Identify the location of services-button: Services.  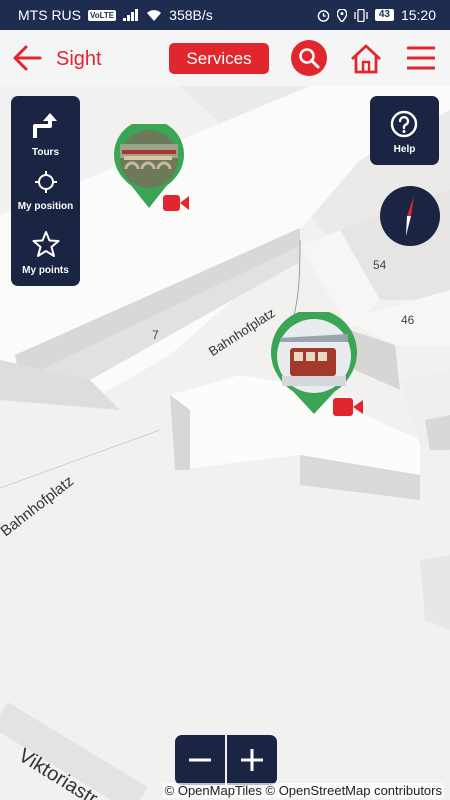
(219, 58).